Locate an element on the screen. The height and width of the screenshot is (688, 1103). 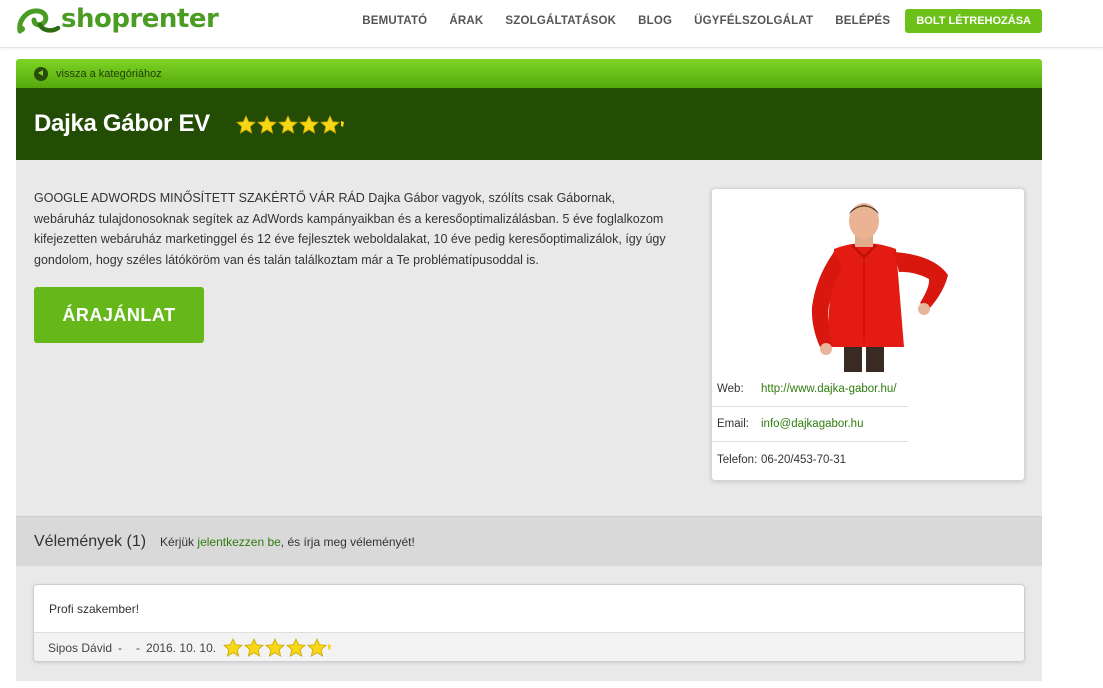
web-link: http://www.dajka-gabor.hu/ is located at coordinates (829, 389).